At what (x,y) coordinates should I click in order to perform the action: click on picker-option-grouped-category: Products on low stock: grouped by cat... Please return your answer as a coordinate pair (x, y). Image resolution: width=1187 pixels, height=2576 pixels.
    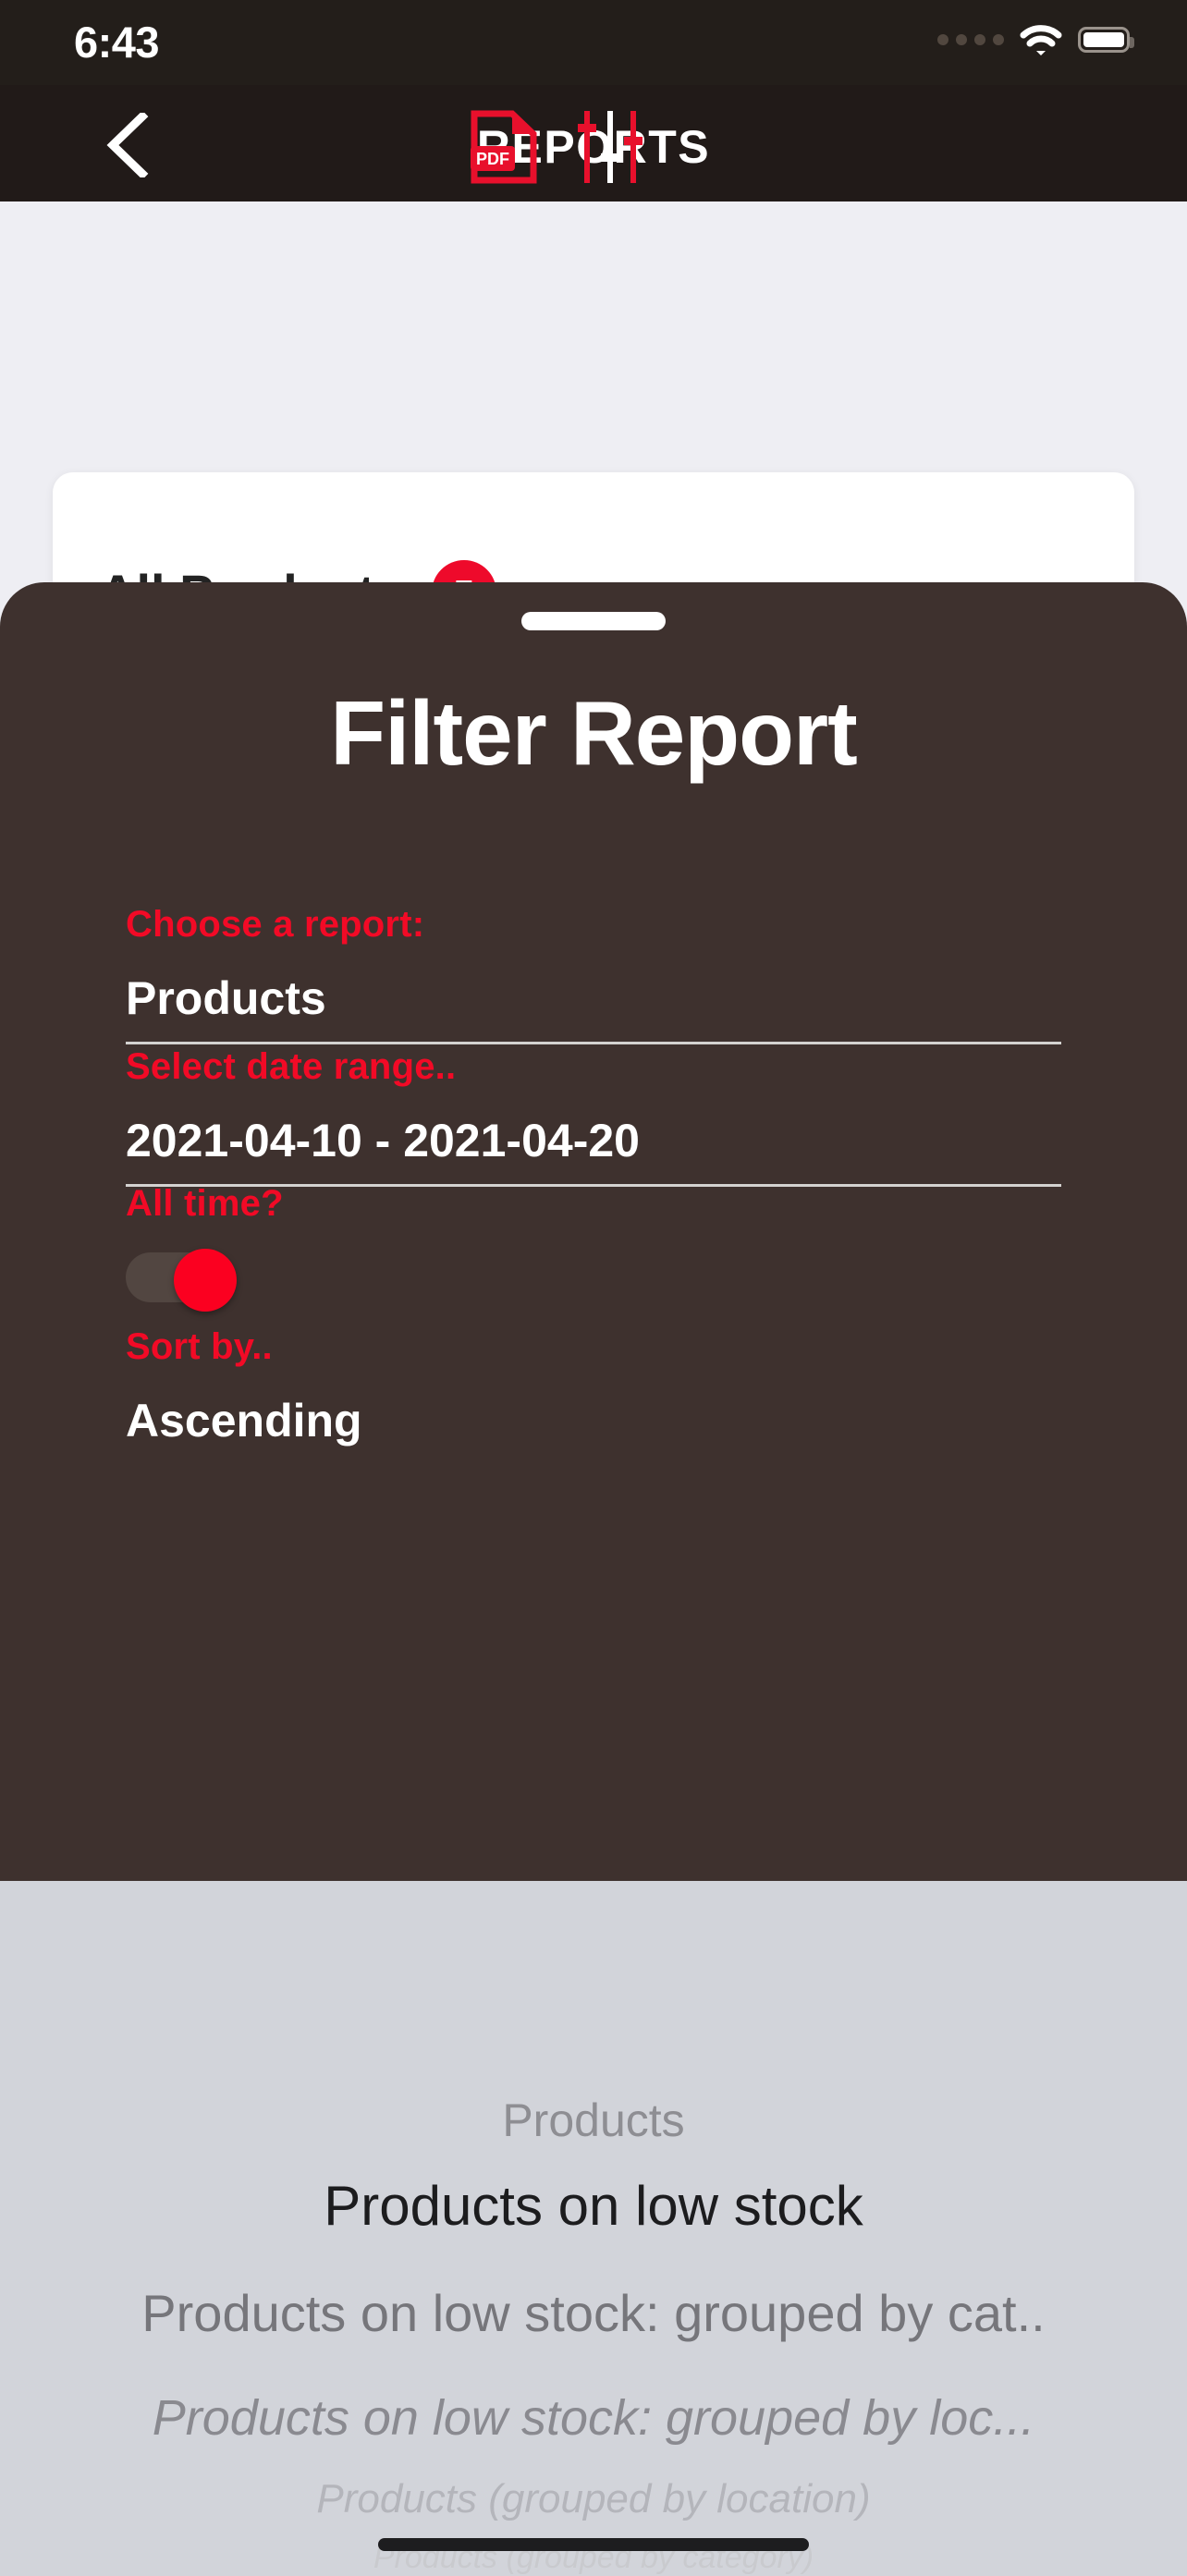
    Looking at the image, I should click on (593, 2313).